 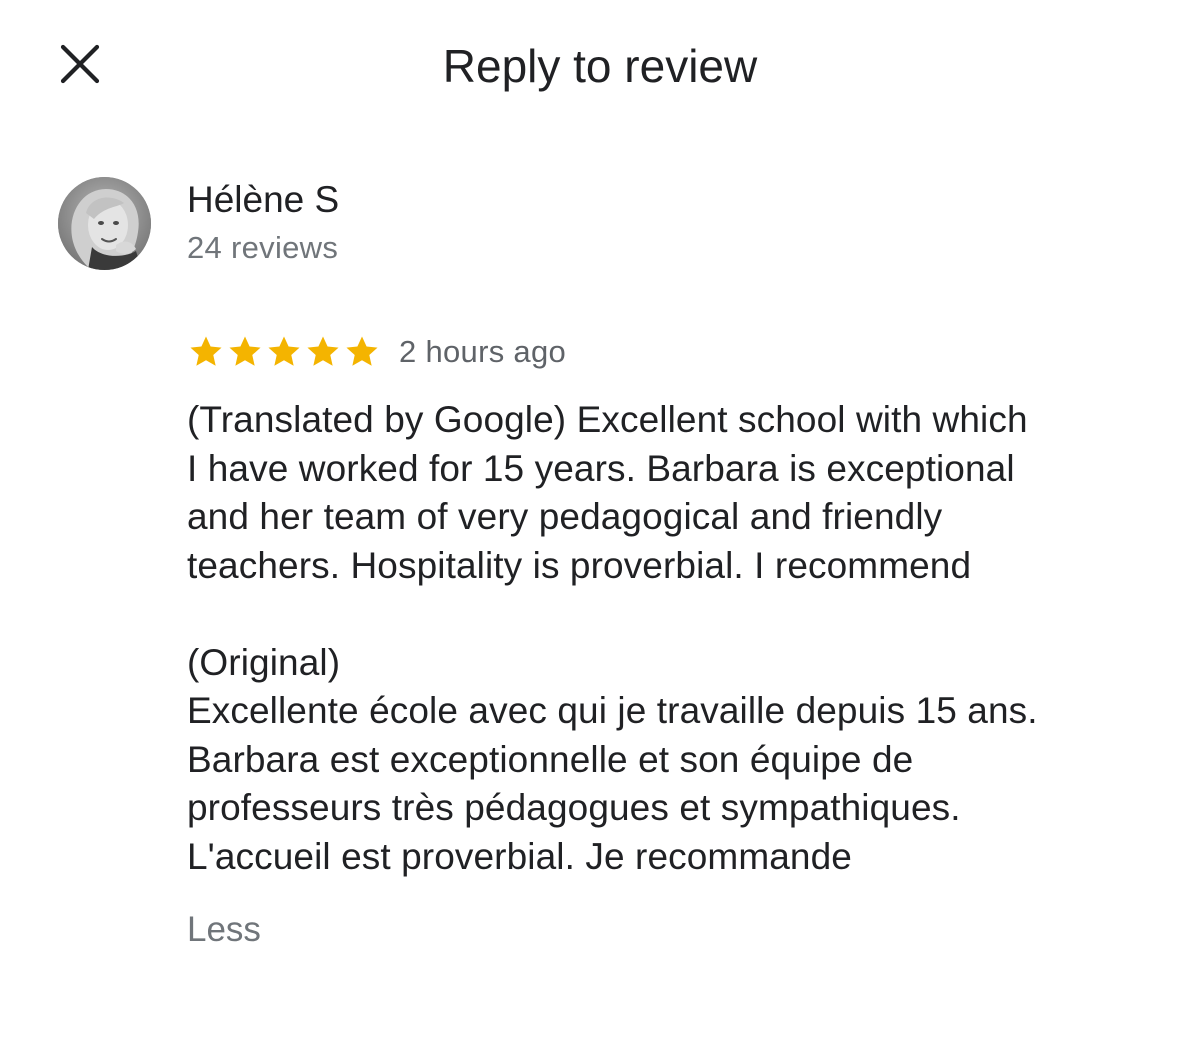 I want to click on avatar, so click(x=104, y=223).